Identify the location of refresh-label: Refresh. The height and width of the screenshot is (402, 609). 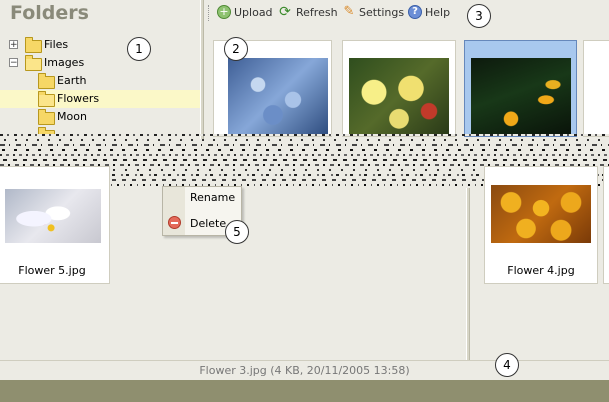
(317, 12).